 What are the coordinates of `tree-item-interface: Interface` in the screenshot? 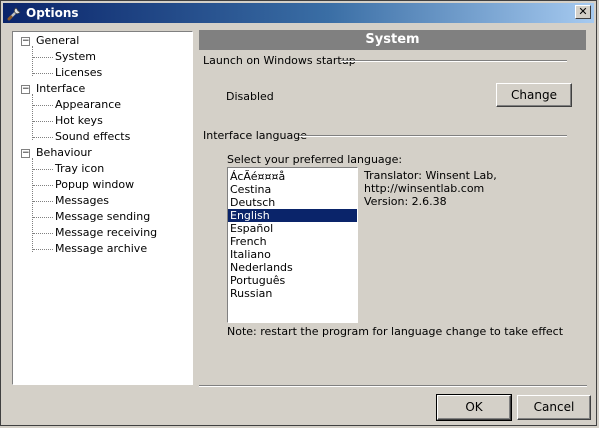 It's located at (60, 89).